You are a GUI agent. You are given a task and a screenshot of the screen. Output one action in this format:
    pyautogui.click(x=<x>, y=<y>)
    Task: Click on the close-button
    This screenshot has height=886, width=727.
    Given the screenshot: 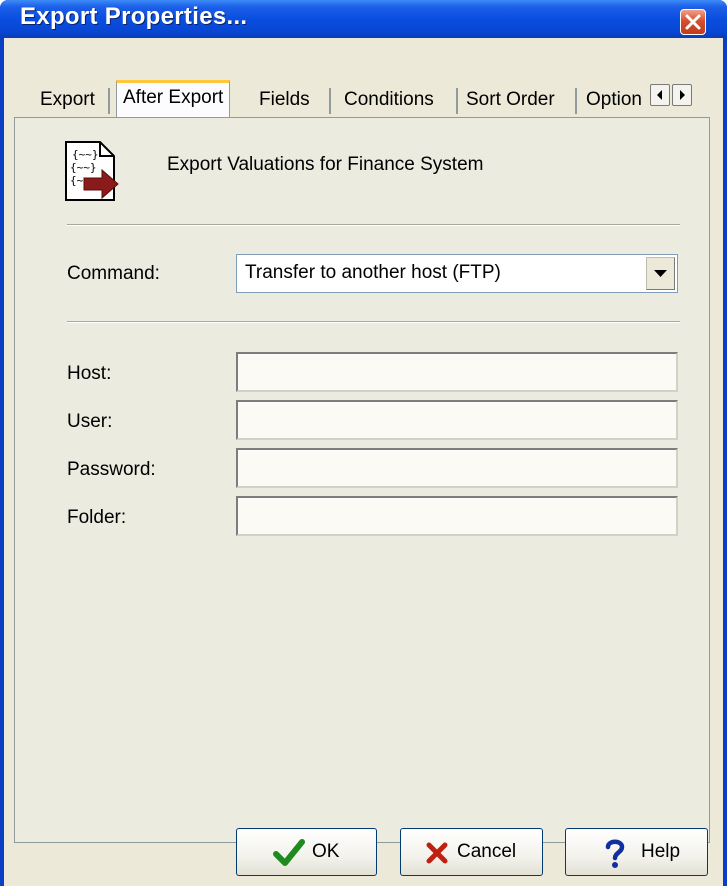 What is the action you would take?
    pyautogui.click(x=693, y=22)
    